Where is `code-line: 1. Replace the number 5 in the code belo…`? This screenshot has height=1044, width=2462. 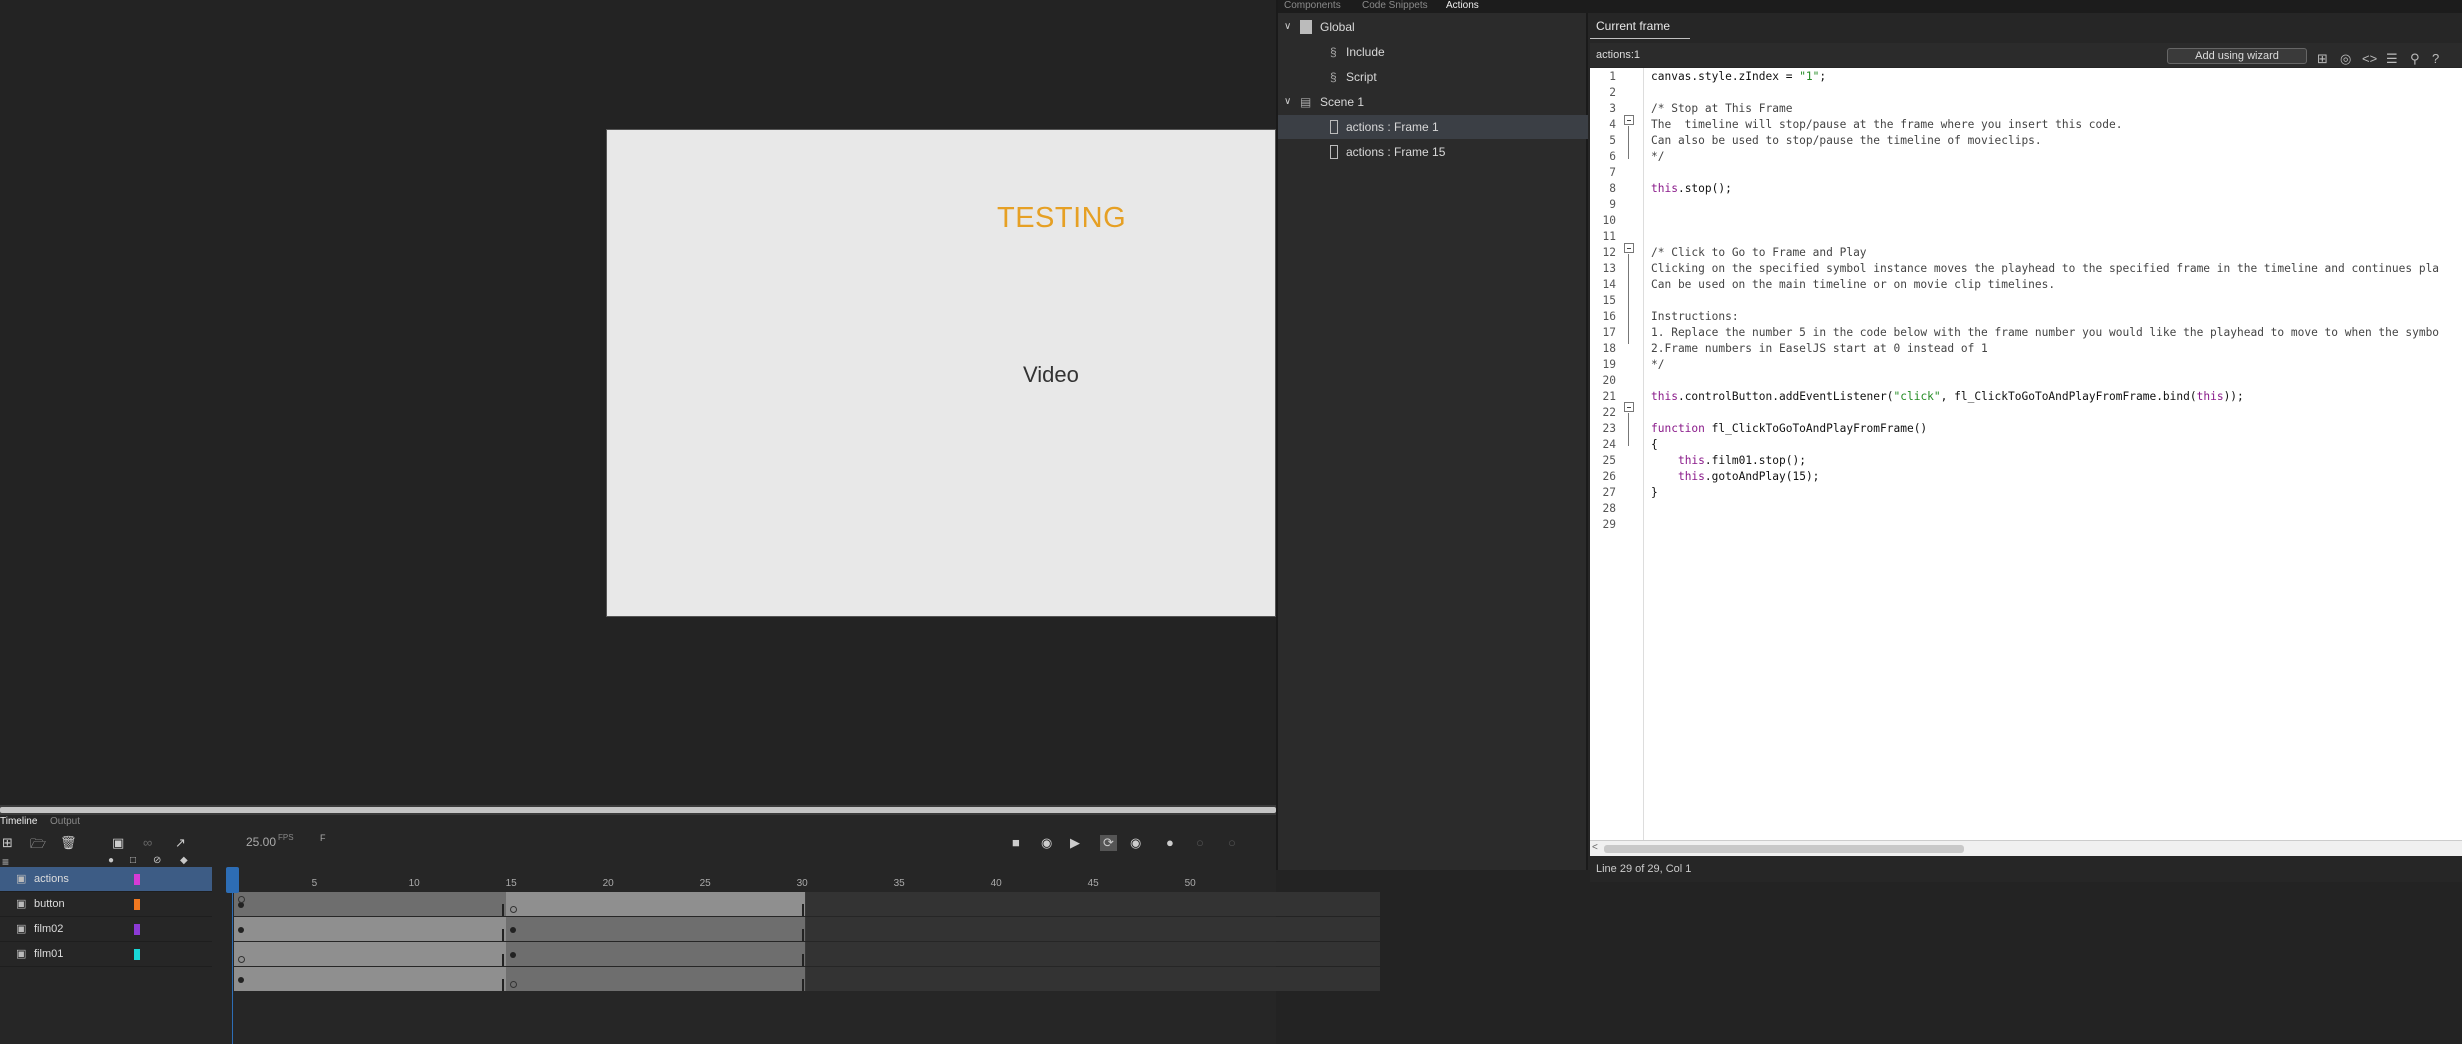
code-line: 1. Replace the number 5 in the code belo… is located at coordinates (2045, 332).